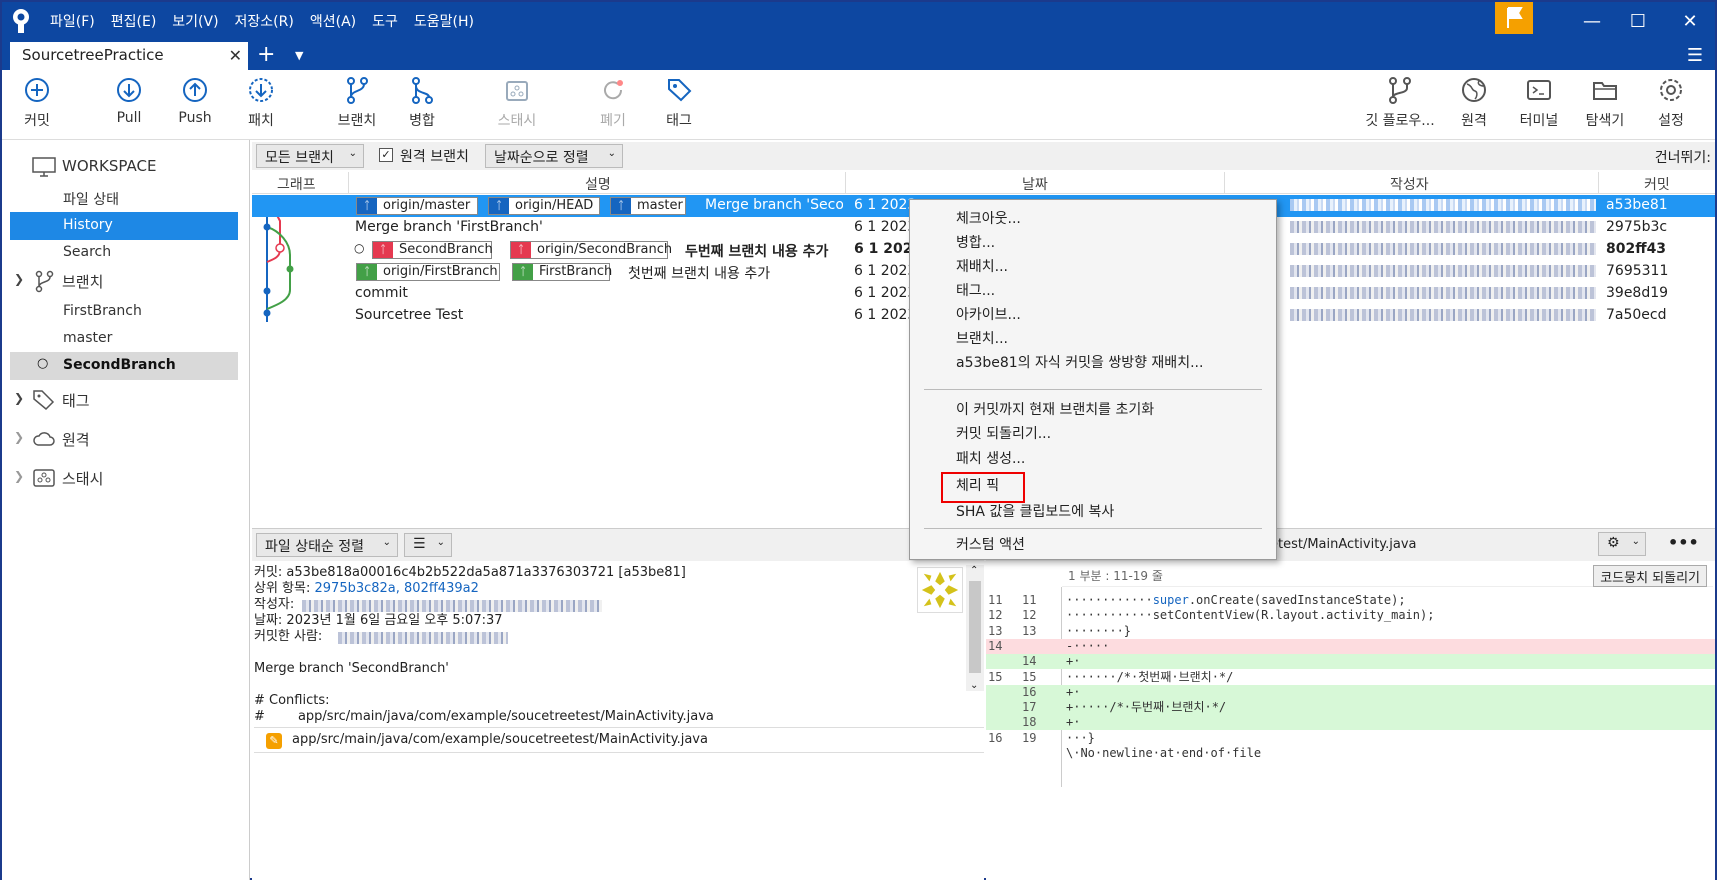 The image size is (1717, 880). I want to click on tab-dropdown-icon: ▼, so click(299, 55).